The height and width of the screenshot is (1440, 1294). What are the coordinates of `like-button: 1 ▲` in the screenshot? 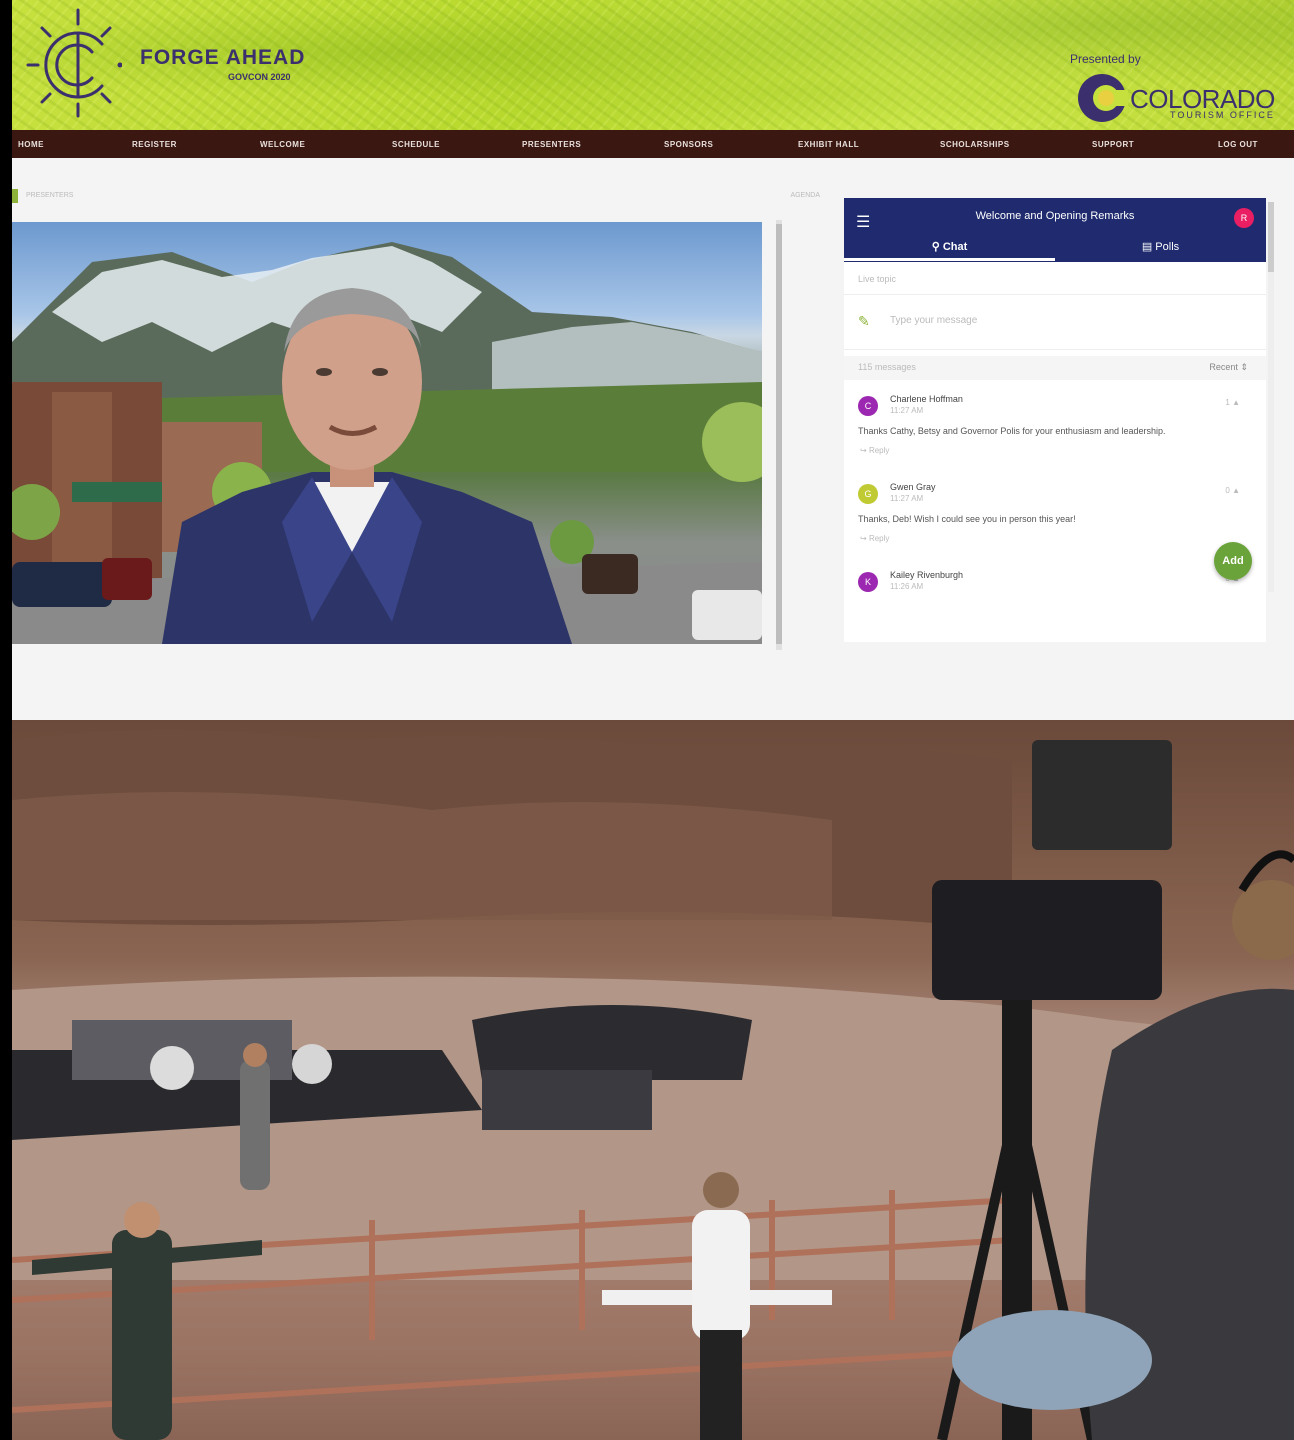 It's located at (1232, 402).